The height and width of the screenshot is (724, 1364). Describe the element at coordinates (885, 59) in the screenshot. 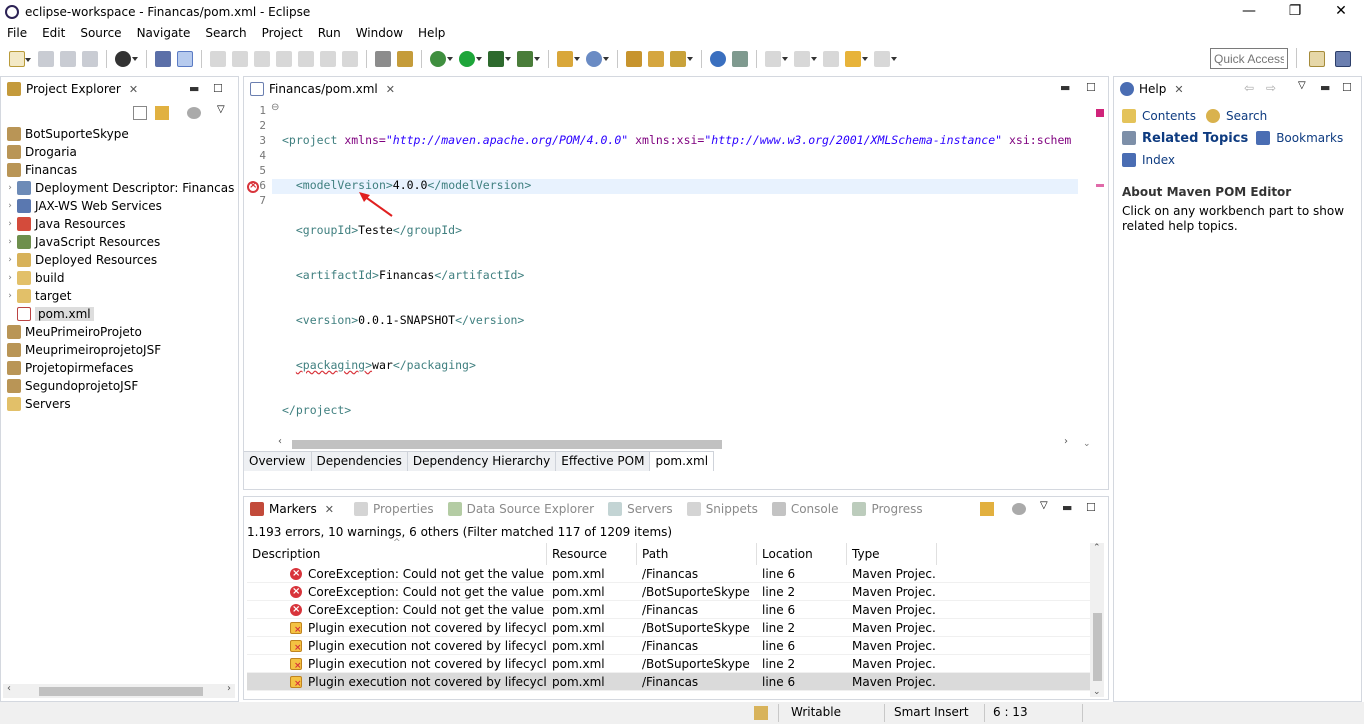

I see `forward-arrow-icon` at that location.